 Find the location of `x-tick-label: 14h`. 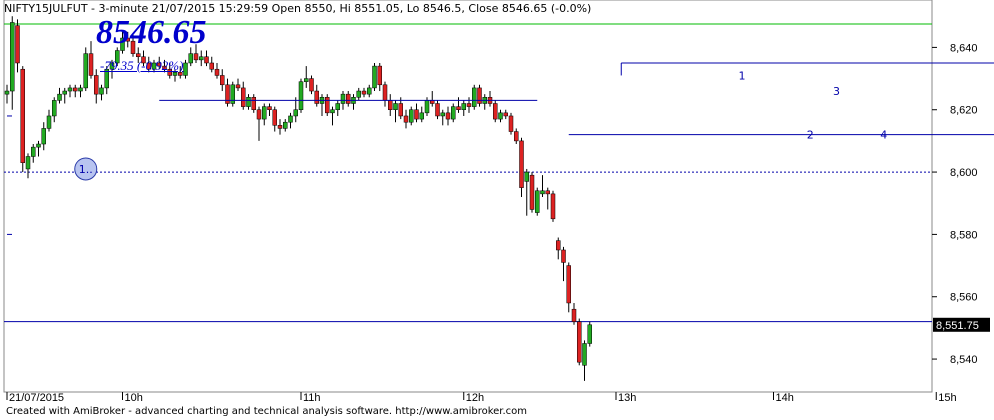

x-tick-label: 14h is located at coordinates (785, 398).